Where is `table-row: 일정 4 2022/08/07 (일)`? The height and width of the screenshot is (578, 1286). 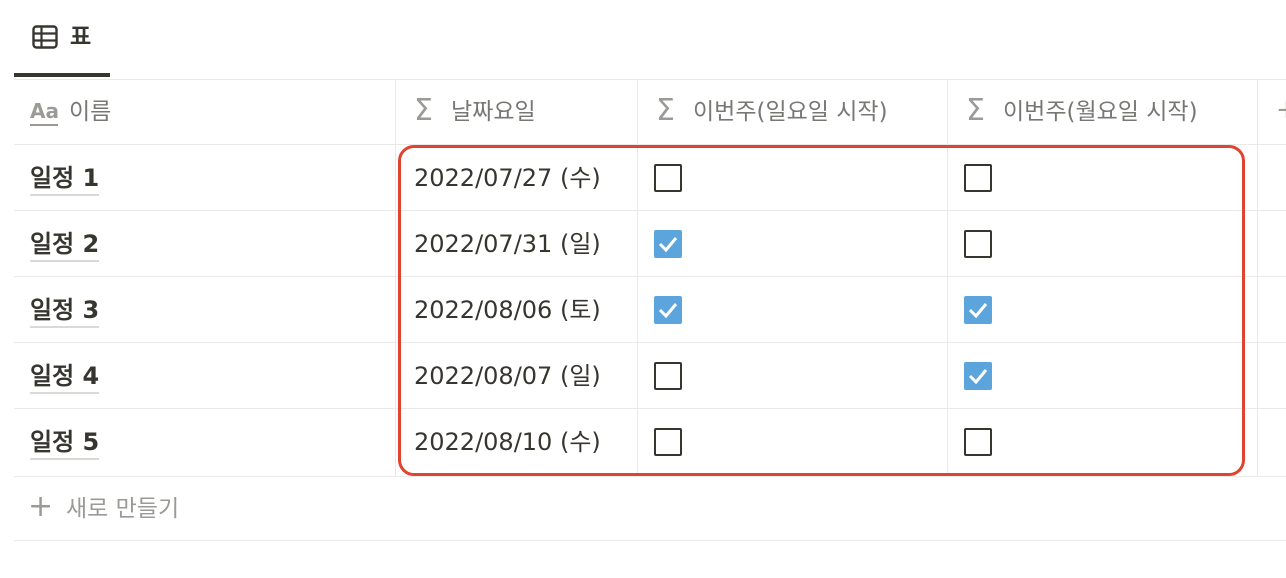 table-row: 일정 4 2022/08/07 (일) is located at coordinates (650, 376).